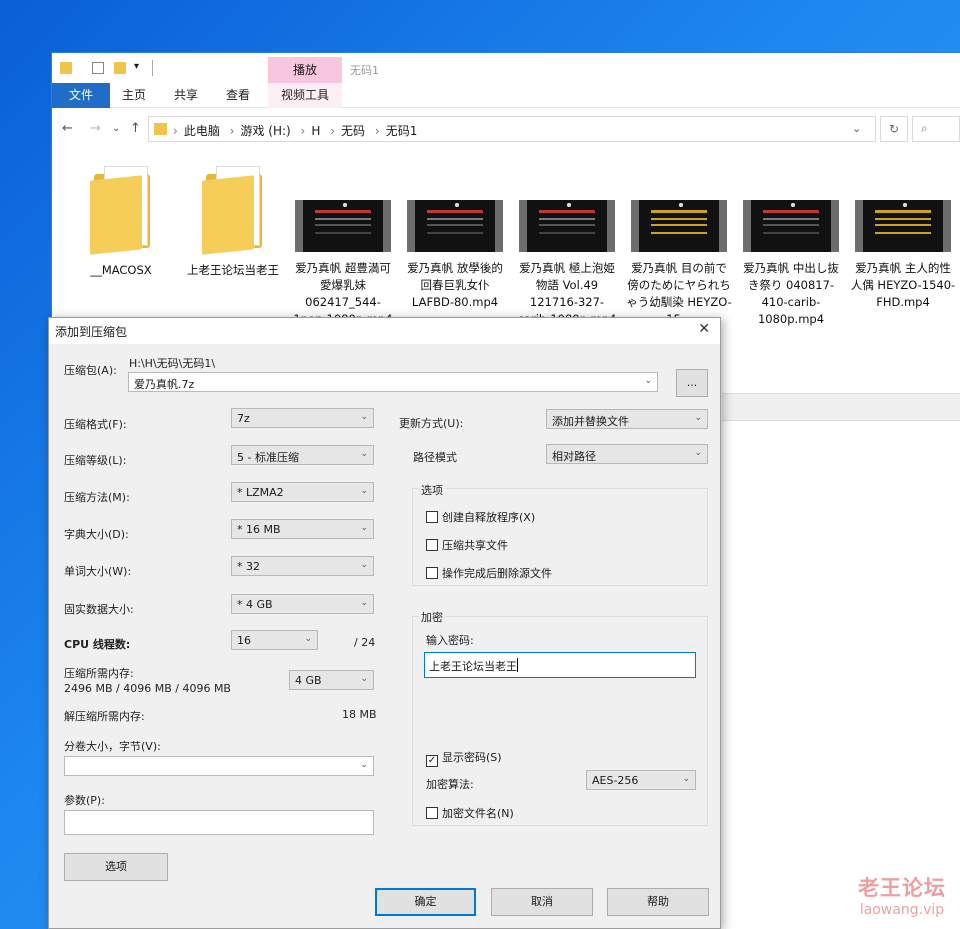  I want to click on delete-after-checkbox: 操作完成后删除源文件, so click(489, 573).